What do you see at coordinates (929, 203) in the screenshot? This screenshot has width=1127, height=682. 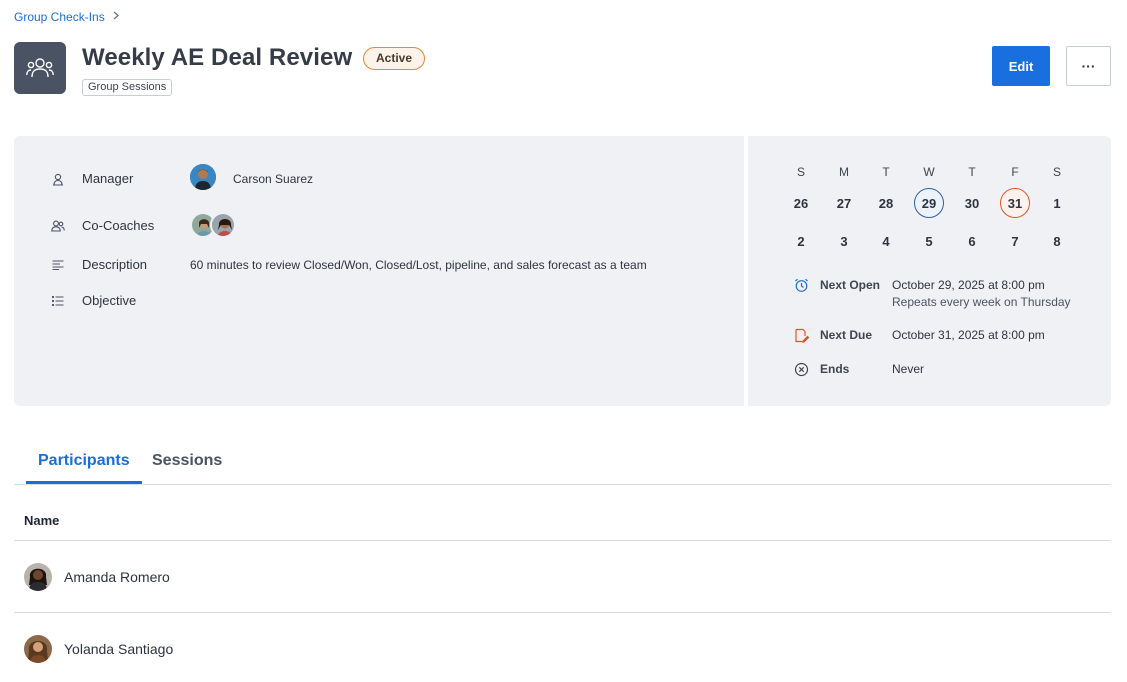 I see `calendar-day-next-open: 29` at bounding box center [929, 203].